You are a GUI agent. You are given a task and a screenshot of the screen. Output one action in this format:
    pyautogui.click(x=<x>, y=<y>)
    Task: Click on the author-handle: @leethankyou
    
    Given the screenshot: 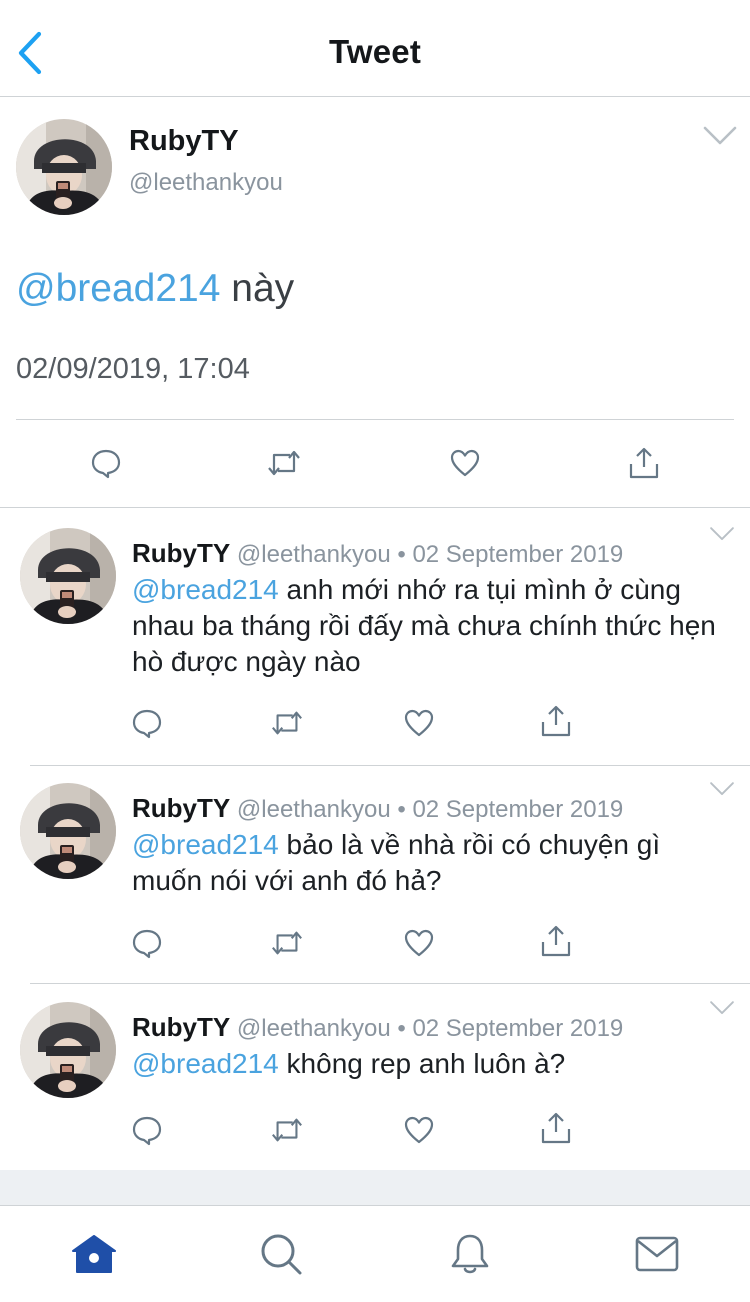 What is the action you would take?
    pyautogui.click(x=206, y=183)
    